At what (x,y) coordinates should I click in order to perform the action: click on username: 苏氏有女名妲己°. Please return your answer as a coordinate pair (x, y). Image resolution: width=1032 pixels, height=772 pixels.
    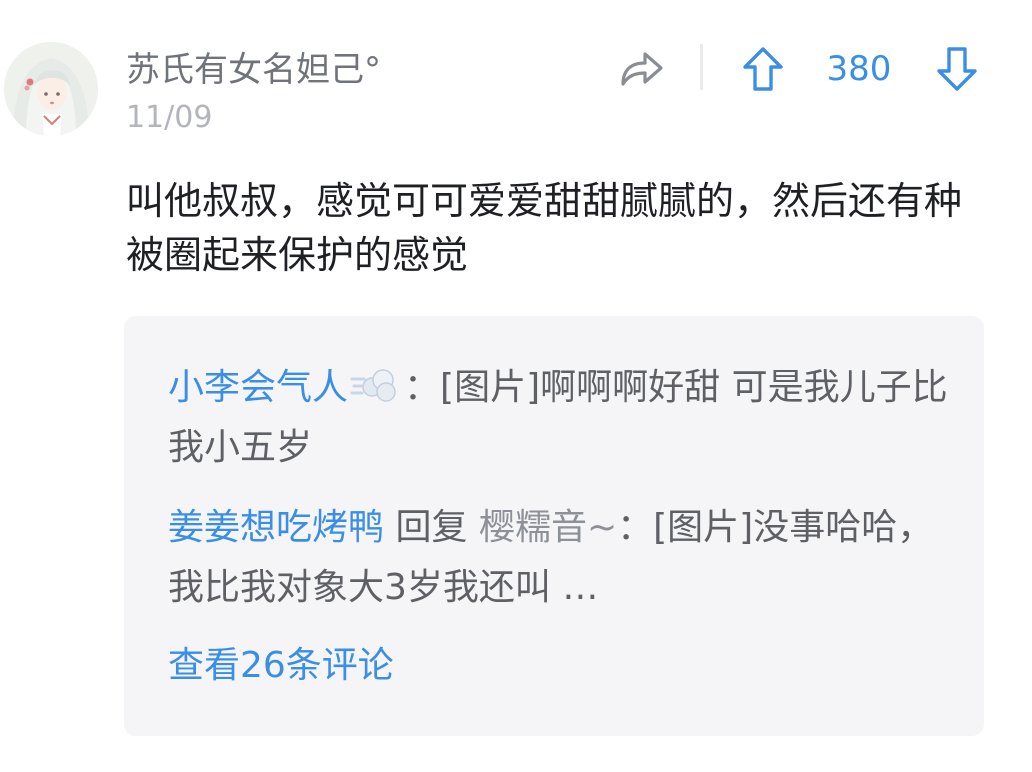
    Looking at the image, I should click on (253, 70).